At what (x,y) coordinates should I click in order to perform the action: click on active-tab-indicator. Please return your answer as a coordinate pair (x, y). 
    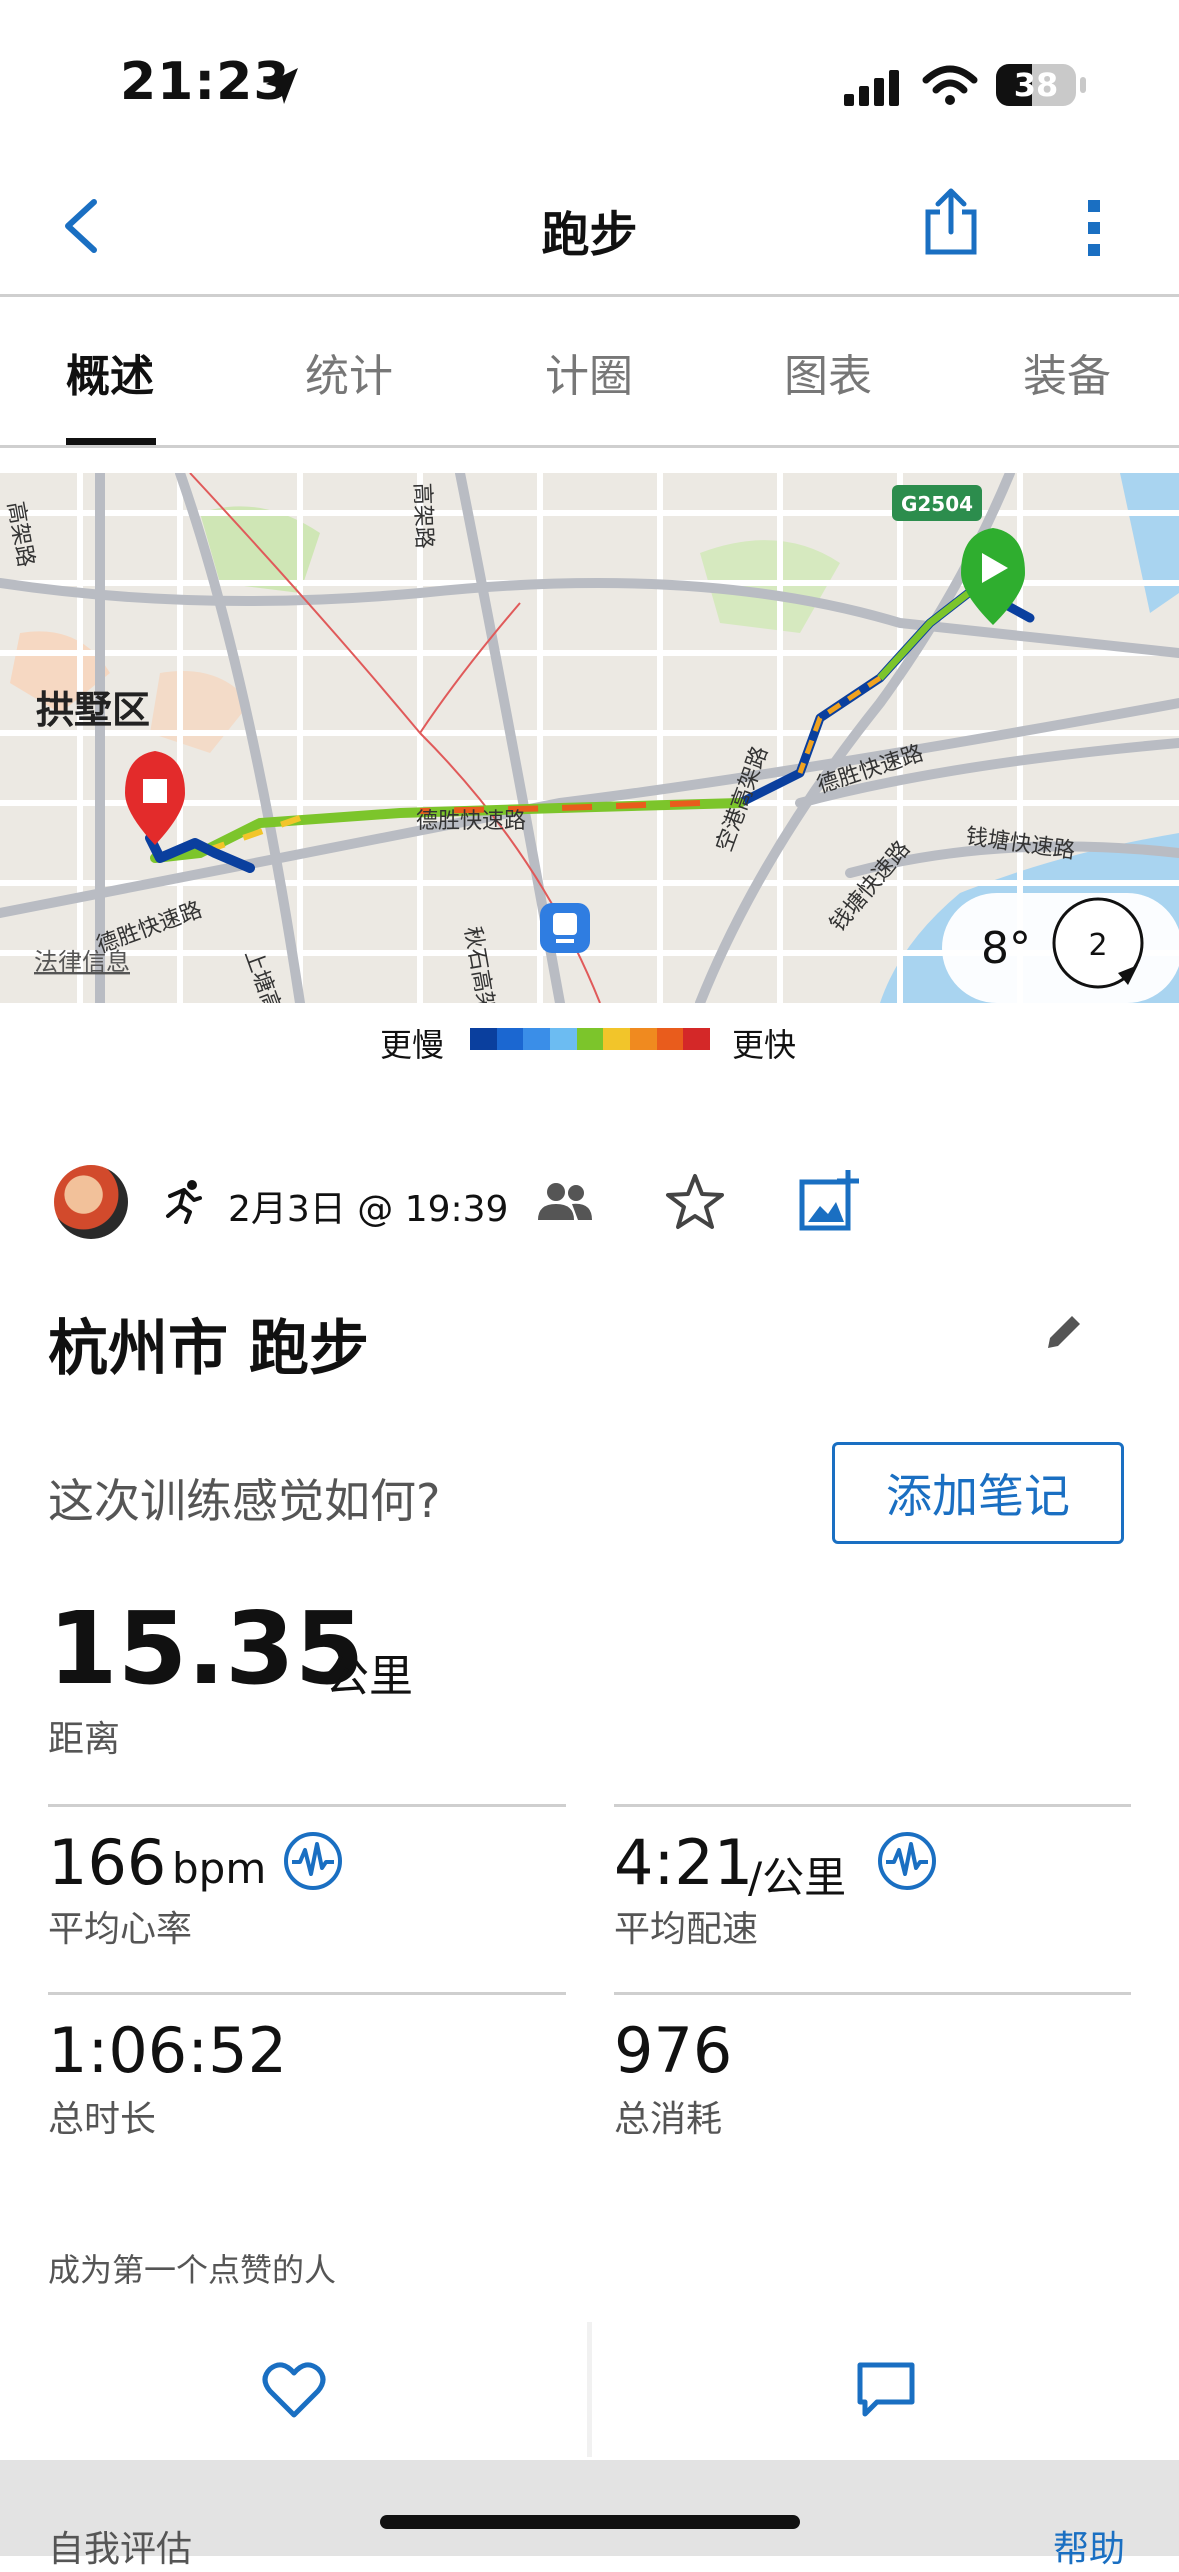
    Looking at the image, I should click on (111, 441).